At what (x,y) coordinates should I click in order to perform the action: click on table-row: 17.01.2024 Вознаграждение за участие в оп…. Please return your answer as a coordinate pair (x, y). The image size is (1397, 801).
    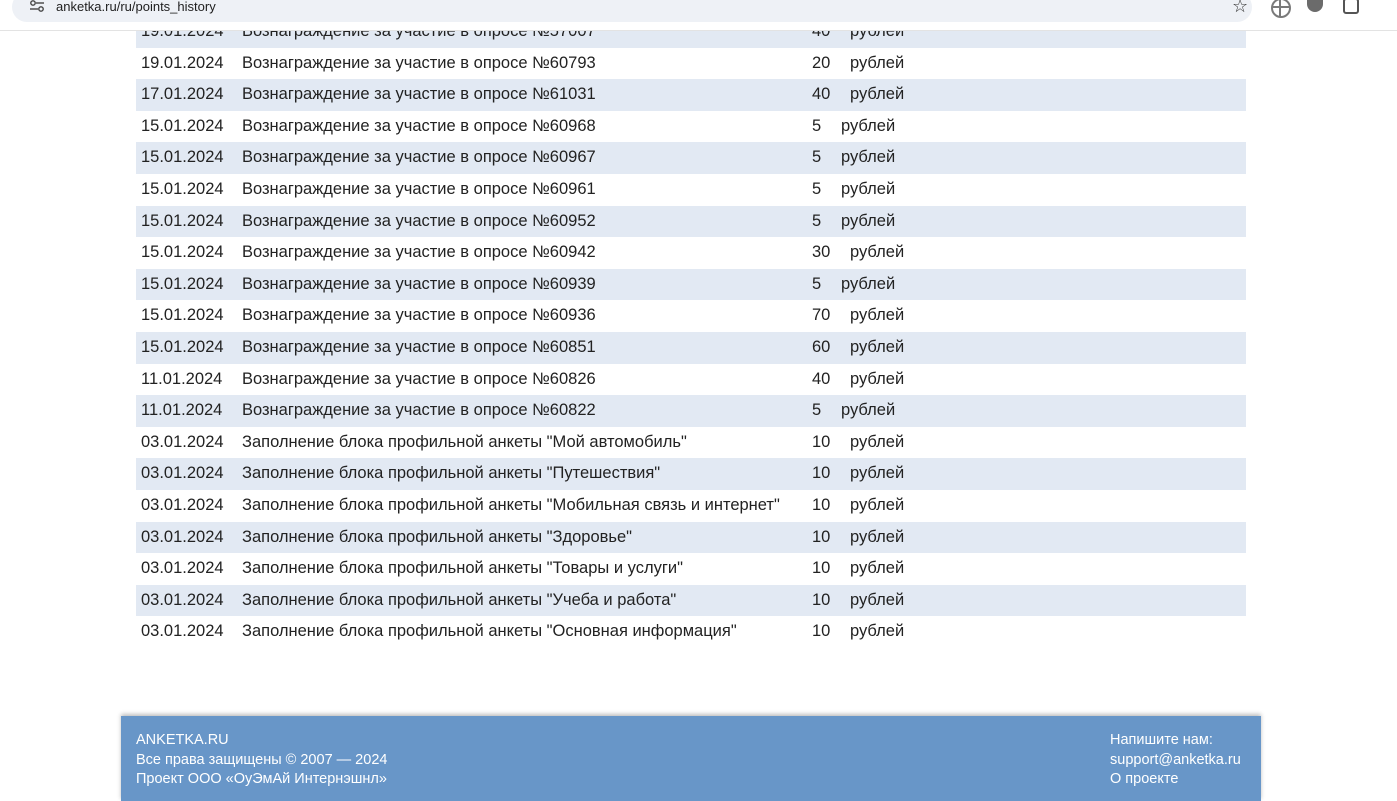
    Looking at the image, I should click on (691, 95).